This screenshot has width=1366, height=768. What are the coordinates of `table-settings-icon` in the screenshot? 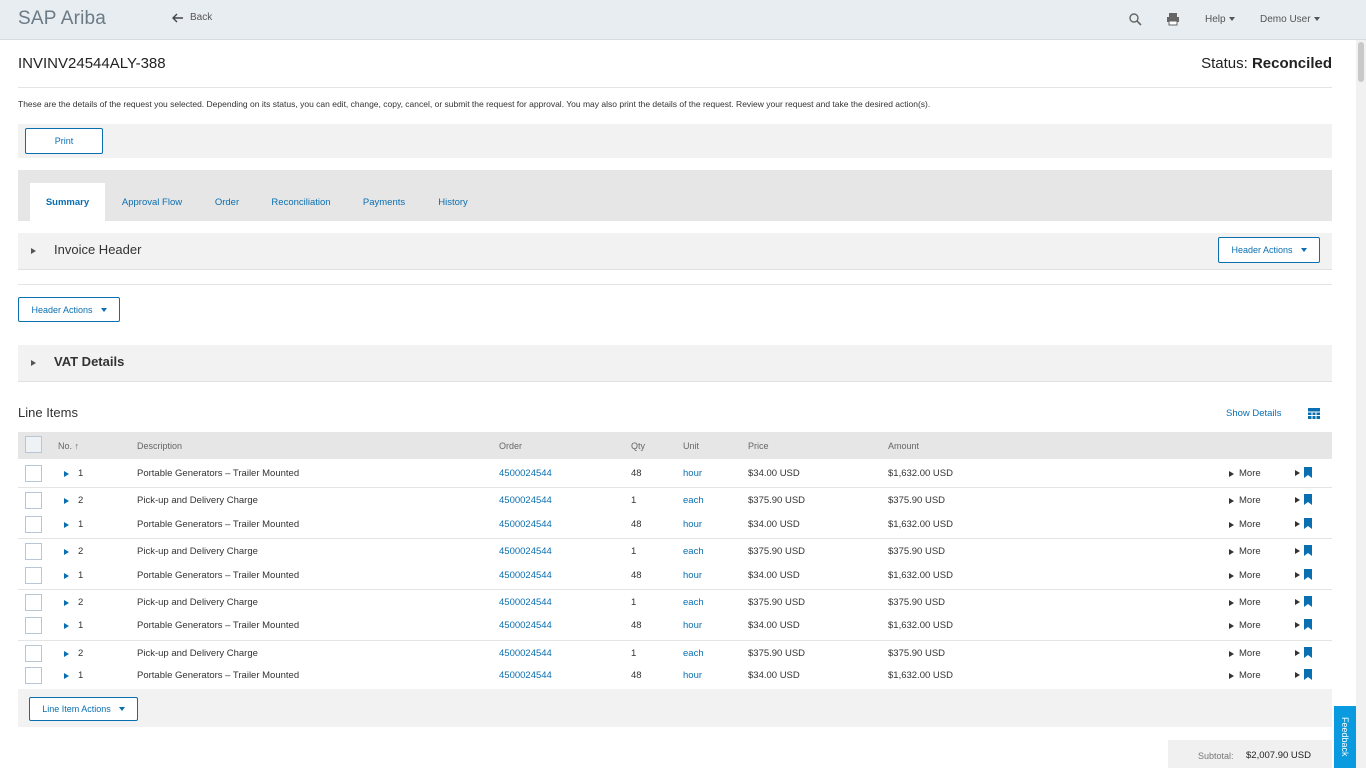 It's located at (1314, 413).